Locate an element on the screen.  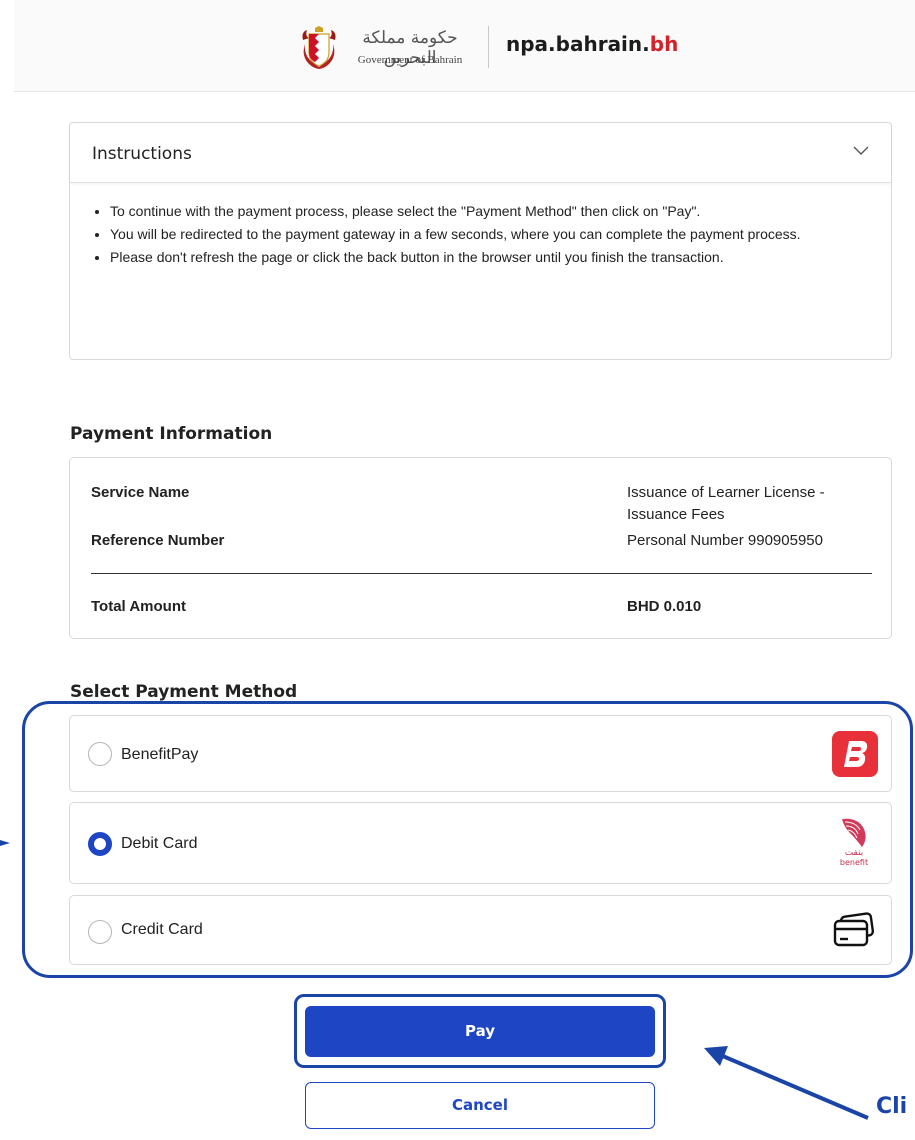
chevron-down-icon is located at coordinates (861, 150).